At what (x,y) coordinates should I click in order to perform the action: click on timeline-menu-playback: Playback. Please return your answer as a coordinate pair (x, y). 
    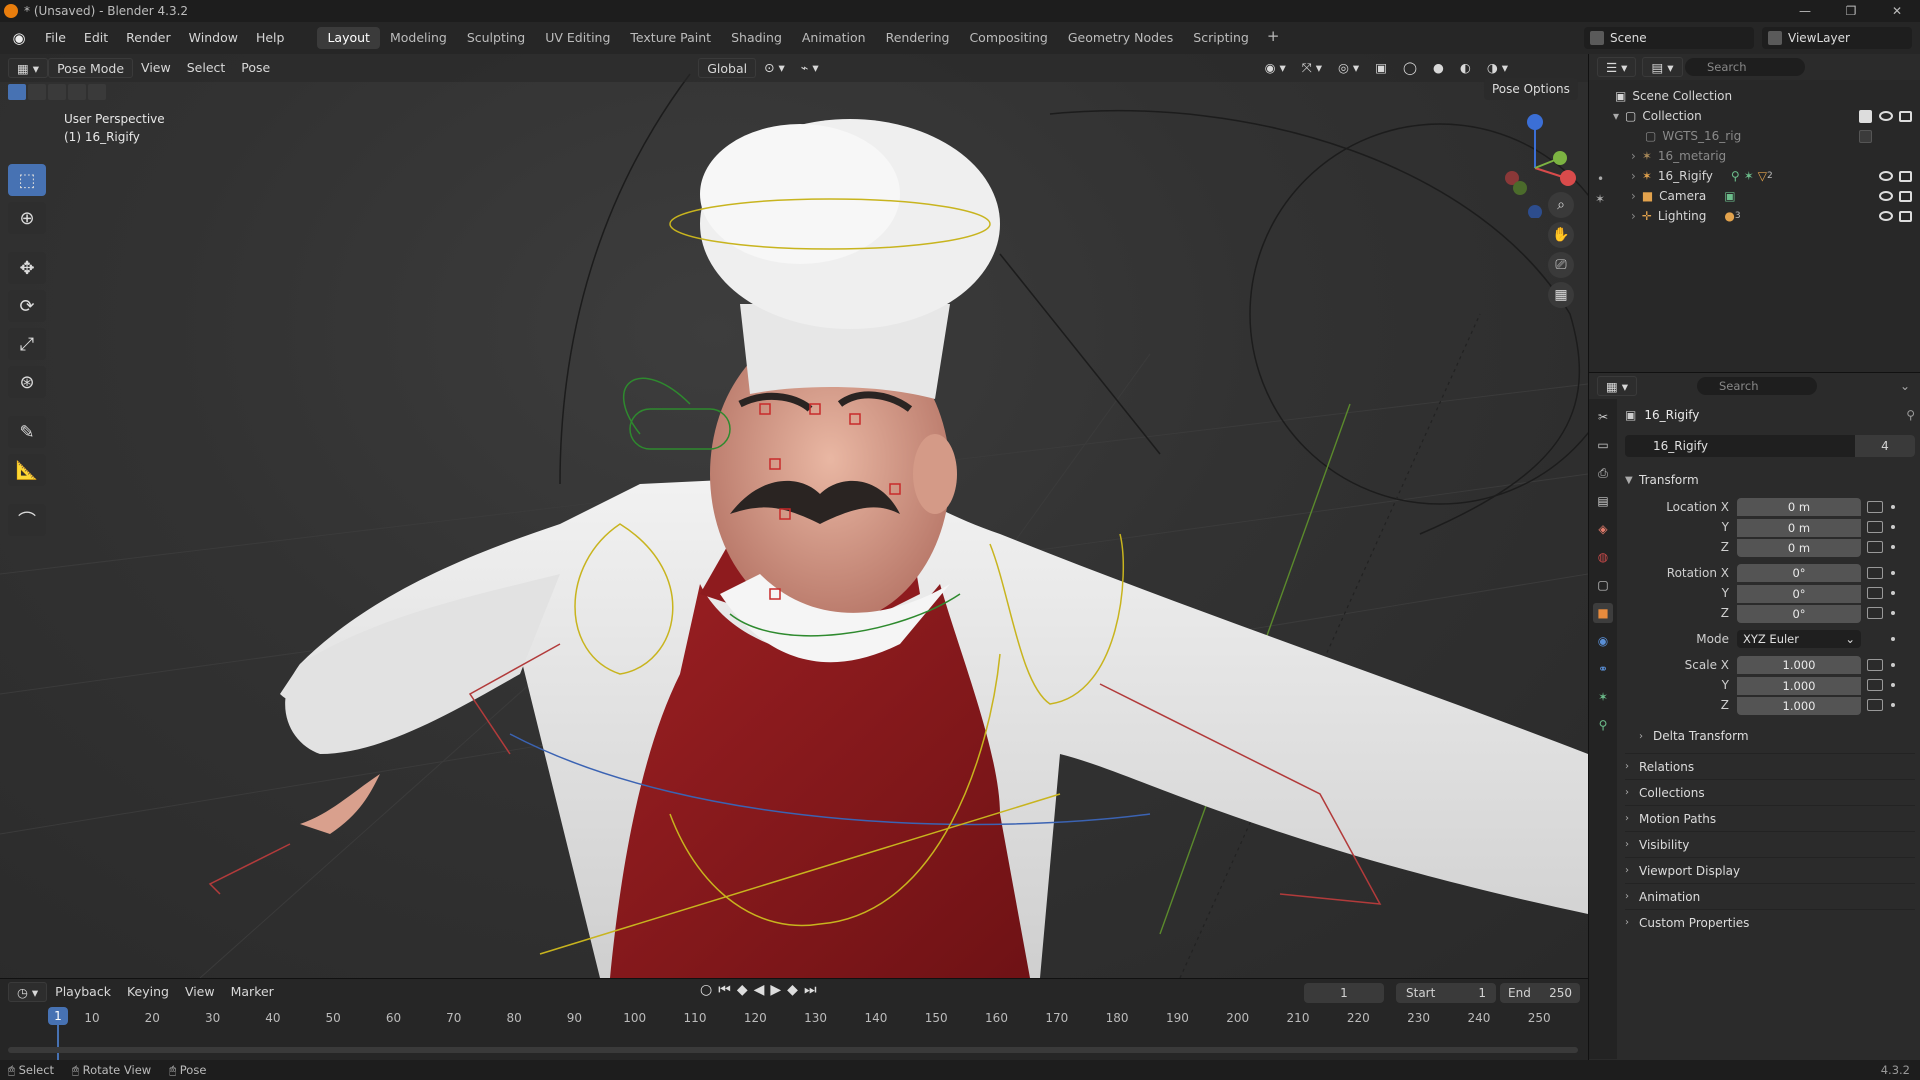
    Looking at the image, I should click on (83, 992).